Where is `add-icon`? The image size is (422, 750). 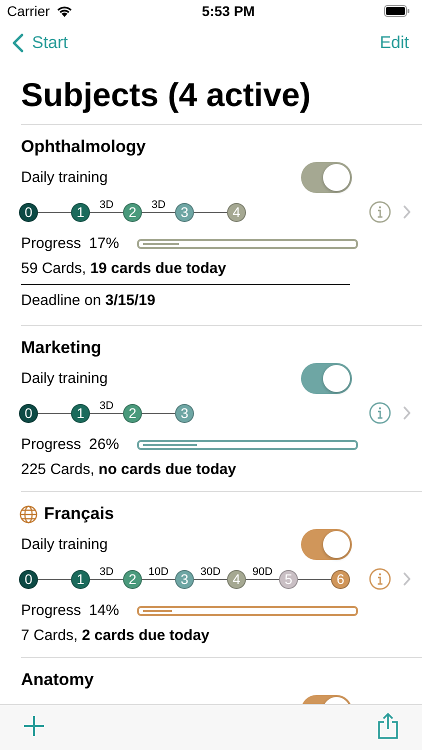 add-icon is located at coordinates (34, 725).